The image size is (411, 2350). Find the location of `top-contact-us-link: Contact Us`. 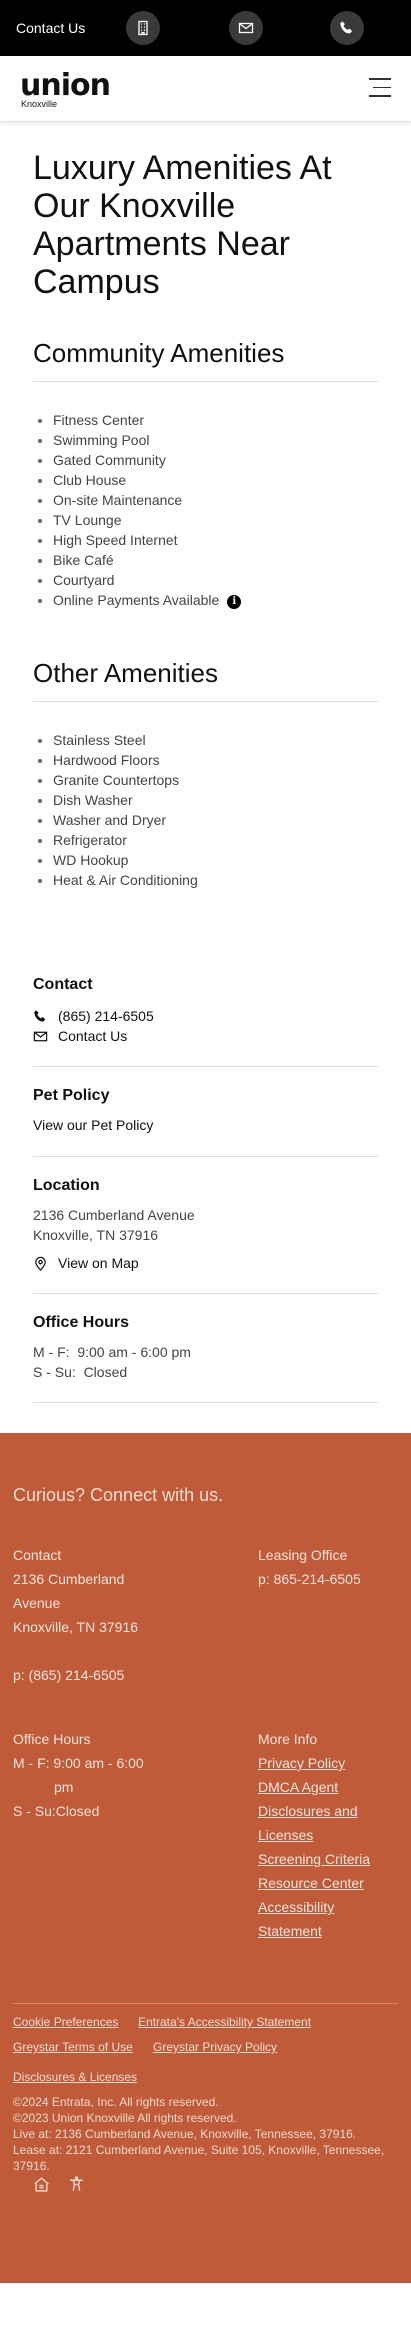

top-contact-us-link: Contact Us is located at coordinates (71, 28).